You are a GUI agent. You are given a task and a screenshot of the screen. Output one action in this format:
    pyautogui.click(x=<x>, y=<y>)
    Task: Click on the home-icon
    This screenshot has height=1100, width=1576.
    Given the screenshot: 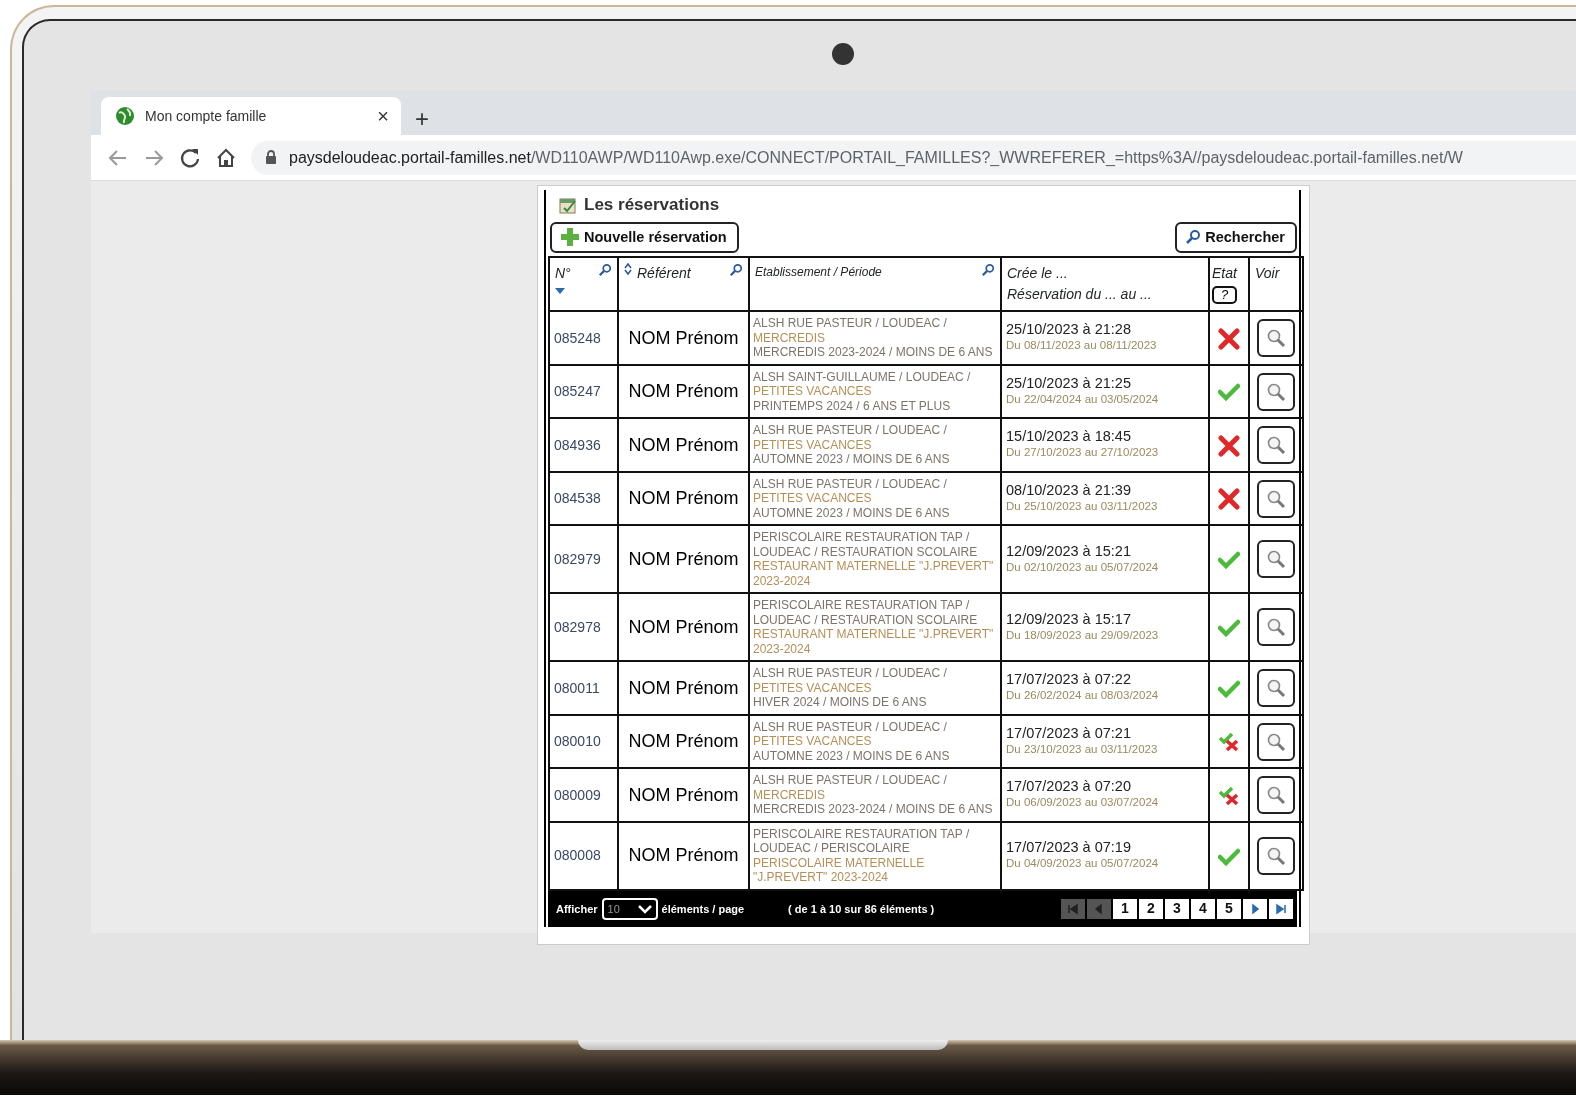 What is the action you would take?
    pyautogui.click(x=226, y=157)
    